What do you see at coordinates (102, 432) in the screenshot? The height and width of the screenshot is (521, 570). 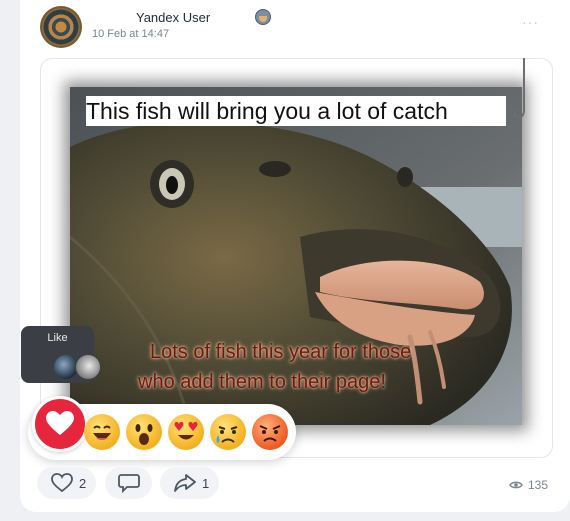 I see `reaction-laughing-icon` at bounding box center [102, 432].